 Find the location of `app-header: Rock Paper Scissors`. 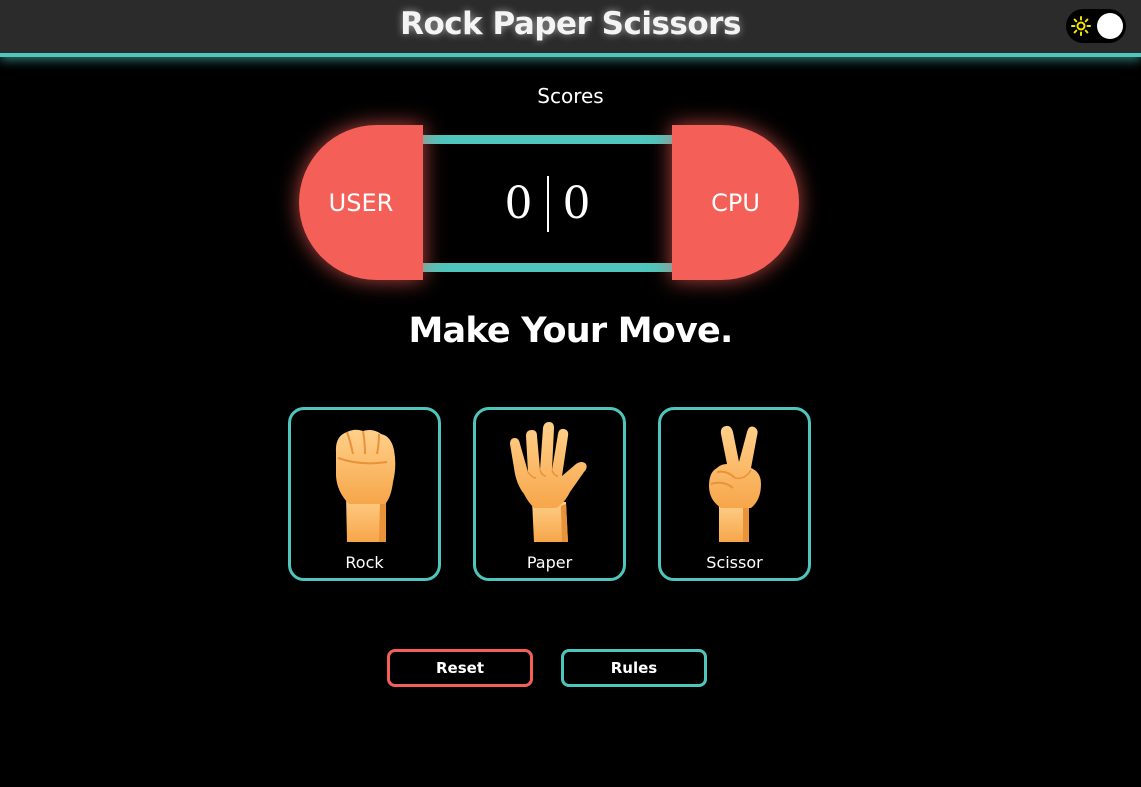

app-header: Rock Paper Scissors is located at coordinates (570, 28).